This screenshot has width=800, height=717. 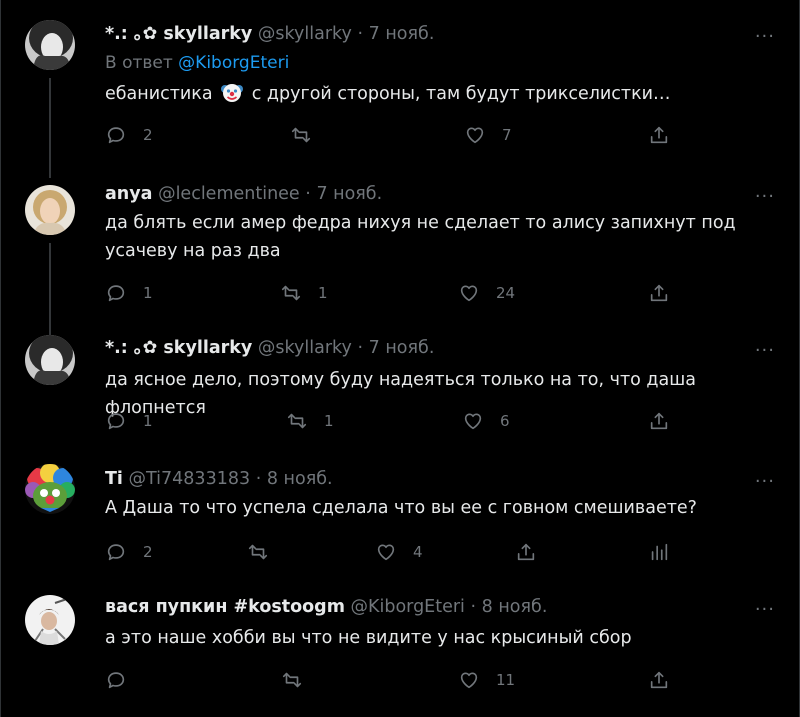 What do you see at coordinates (488, 135) in the screenshot?
I see `like-button: 7` at bounding box center [488, 135].